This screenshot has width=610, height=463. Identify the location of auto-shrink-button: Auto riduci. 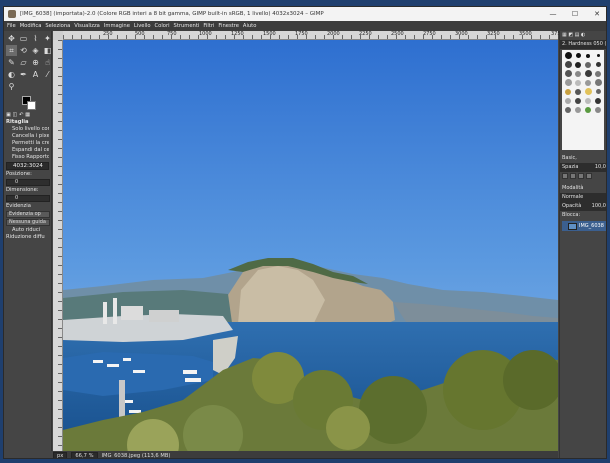
(27, 230).